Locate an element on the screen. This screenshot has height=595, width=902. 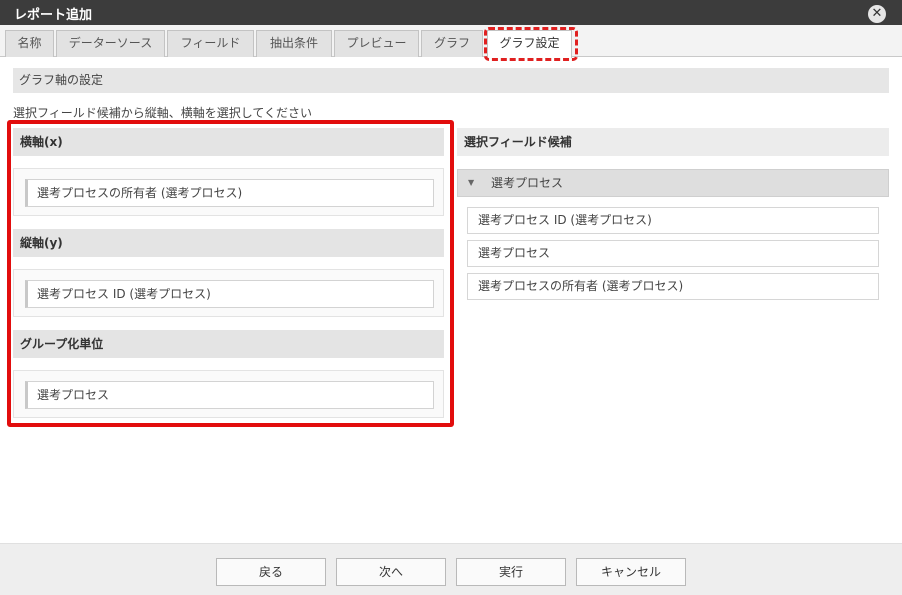
y-axis-field: 選考プロセス ID (選考プロセス) is located at coordinates (229, 294).